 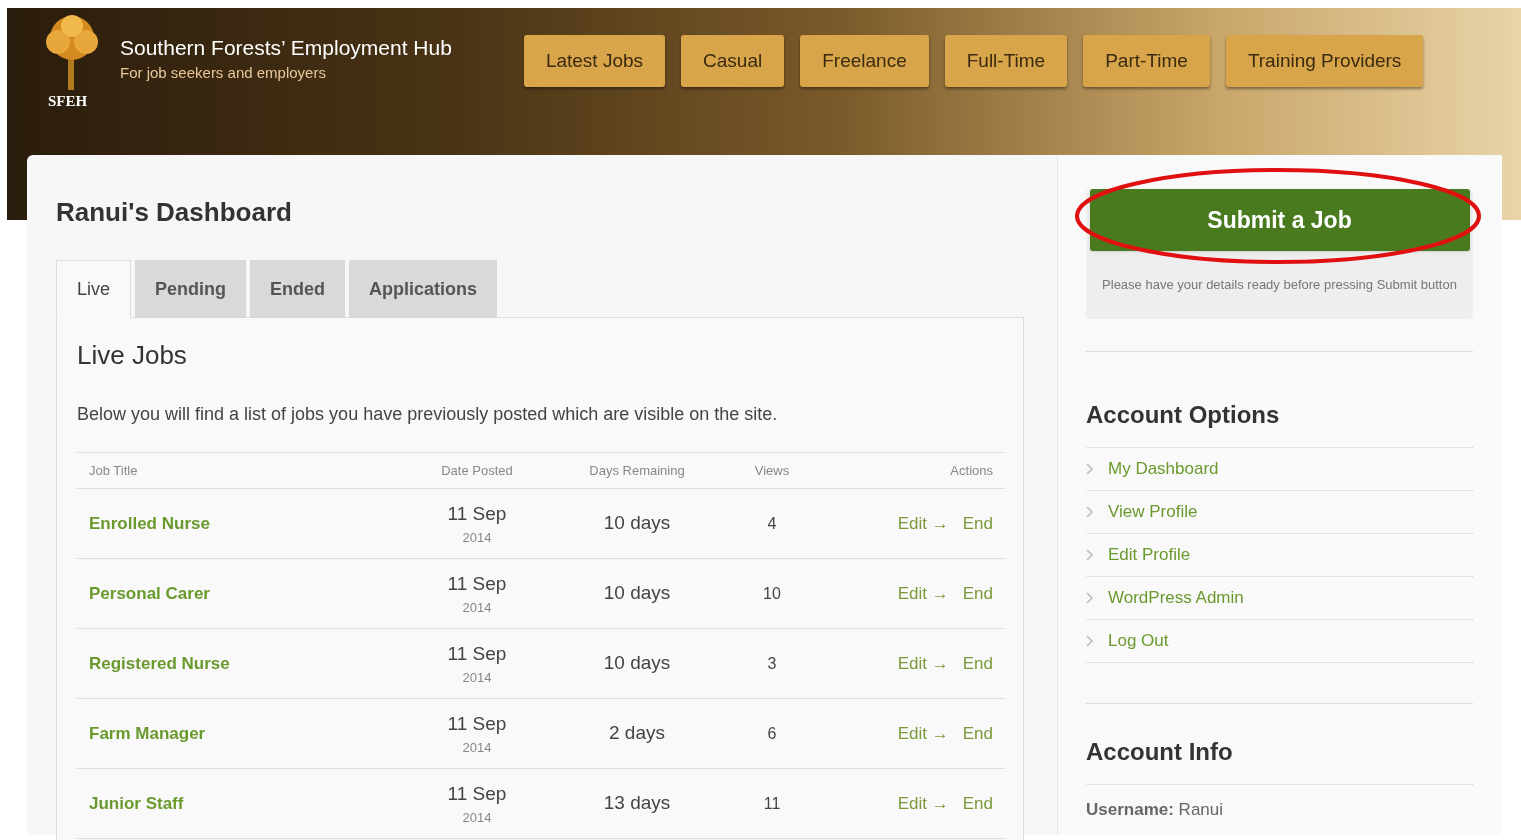 I want to click on account-option-link: View Profile, so click(x=1153, y=512).